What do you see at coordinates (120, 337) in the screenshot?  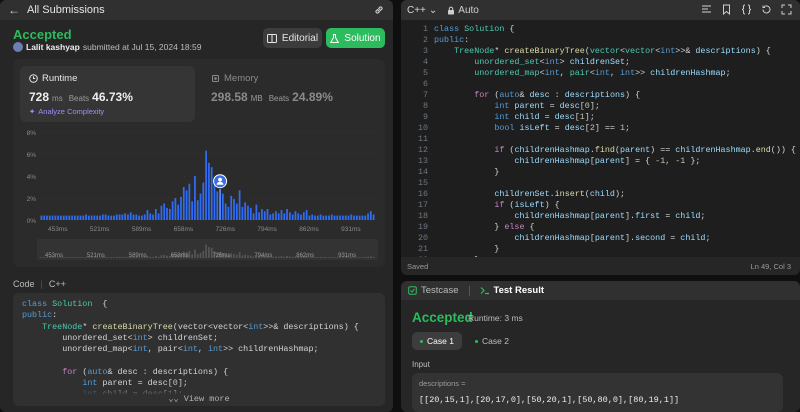 I see `code-line: unordered_set<int> childrenSet;` at bounding box center [120, 337].